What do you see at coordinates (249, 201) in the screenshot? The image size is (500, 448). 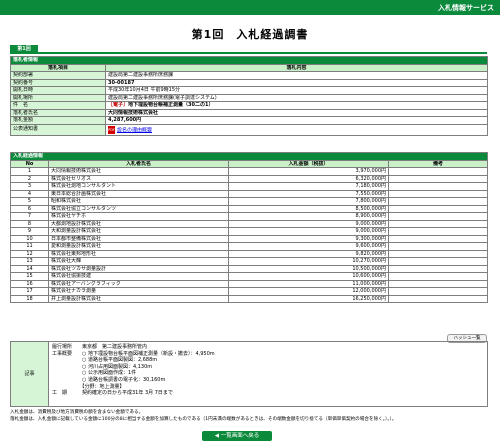 I see `bid-row: 5 昭和株式会社 7,800,000円` at bounding box center [249, 201].